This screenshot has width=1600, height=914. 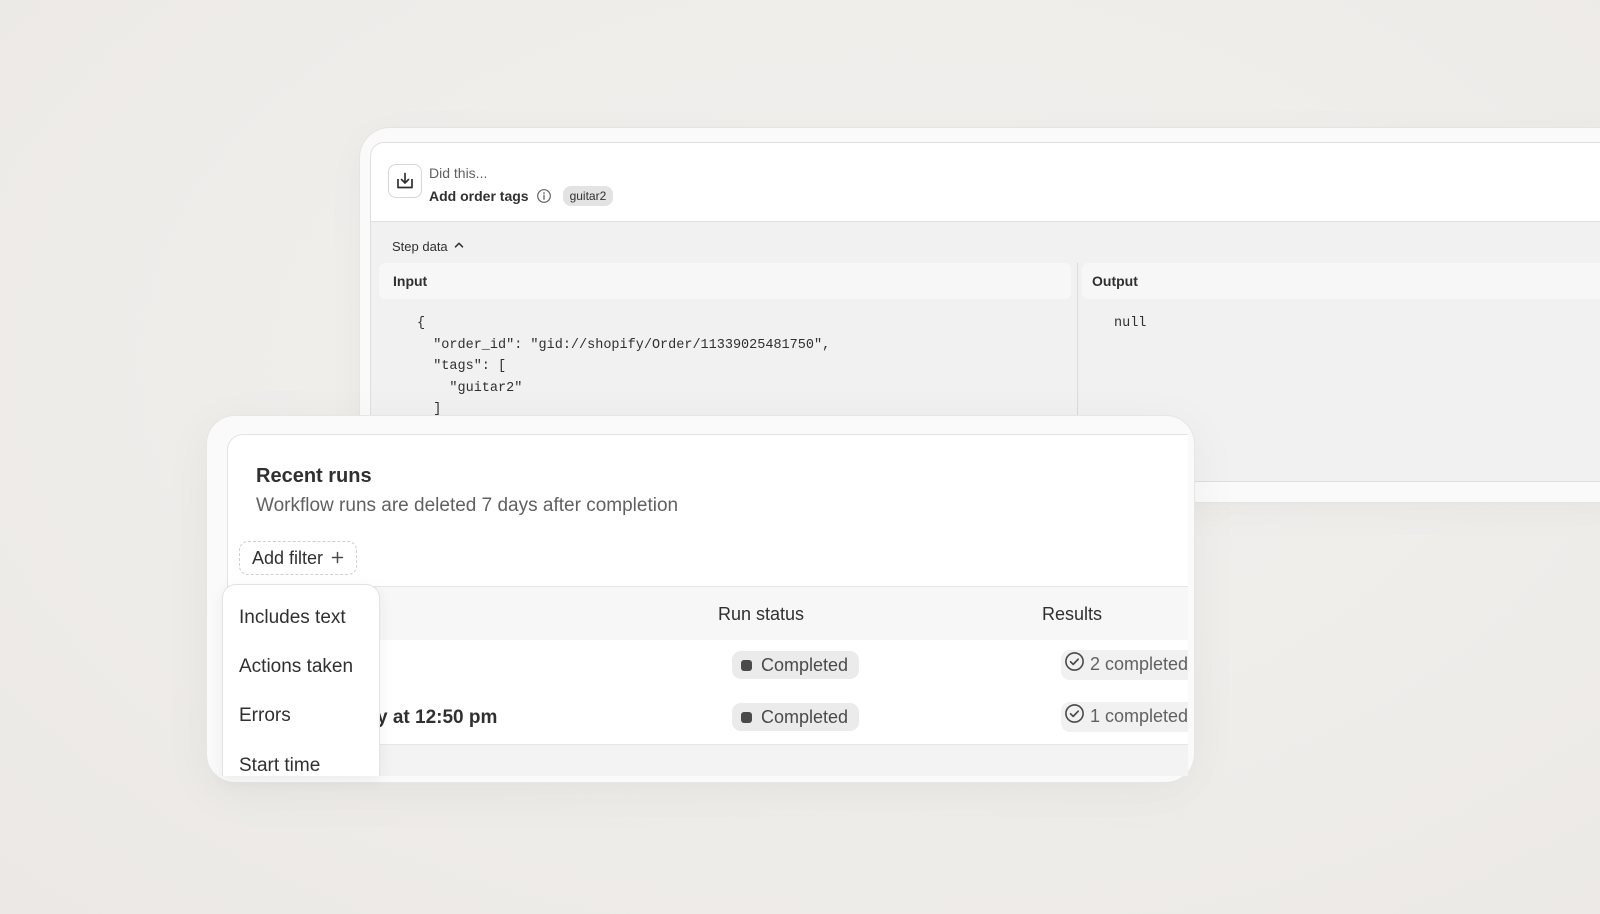 I want to click on filter-option-includes-text: Includes text, so click(x=292, y=618).